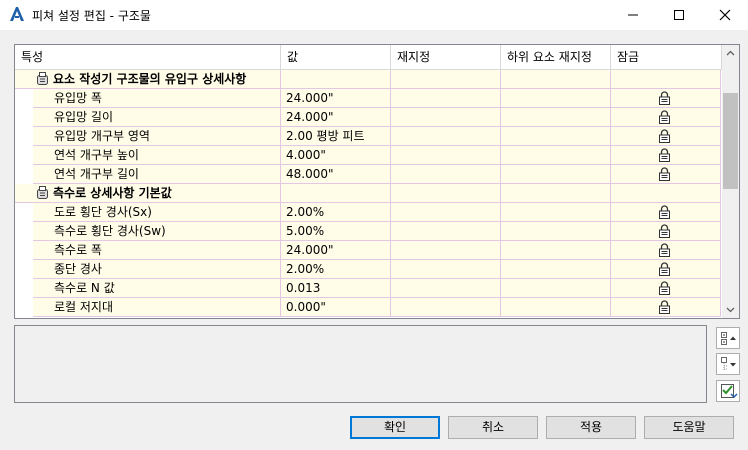 Image resolution: width=748 pixels, height=450 pixels. I want to click on property-name: 유입망 폭, so click(157, 98).